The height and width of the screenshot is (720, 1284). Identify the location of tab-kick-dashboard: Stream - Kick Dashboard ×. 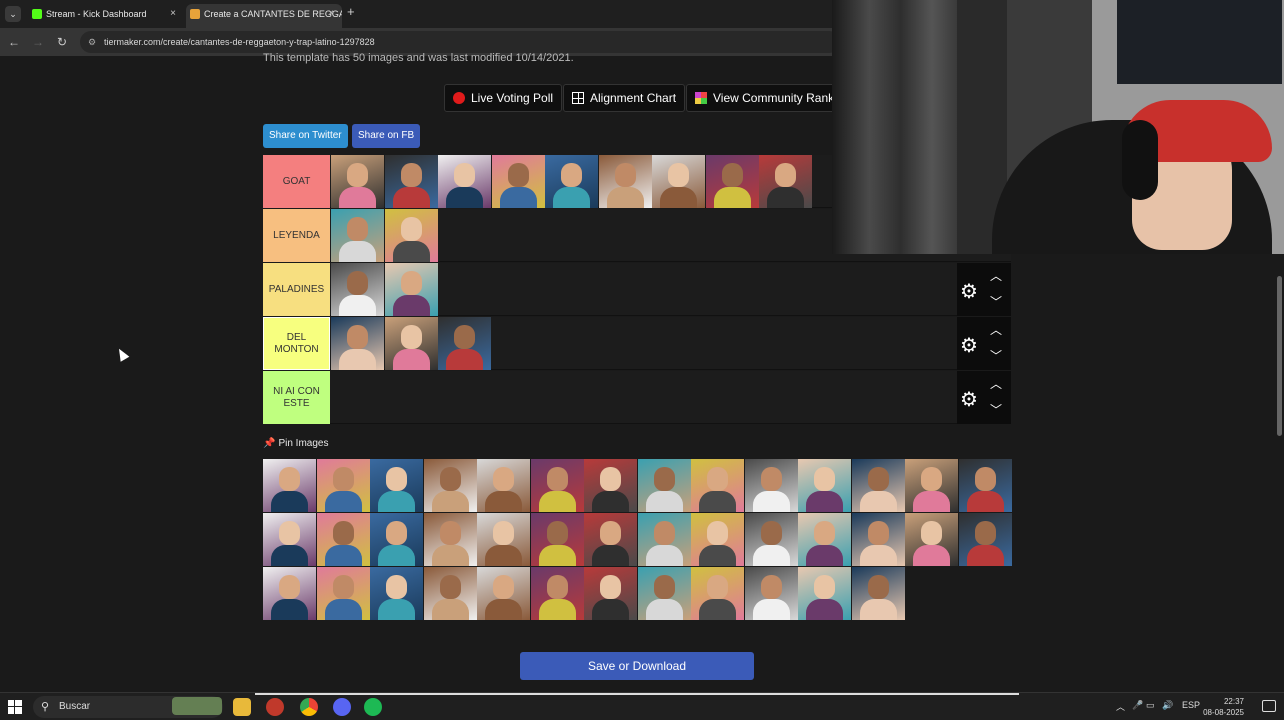
(106, 16).